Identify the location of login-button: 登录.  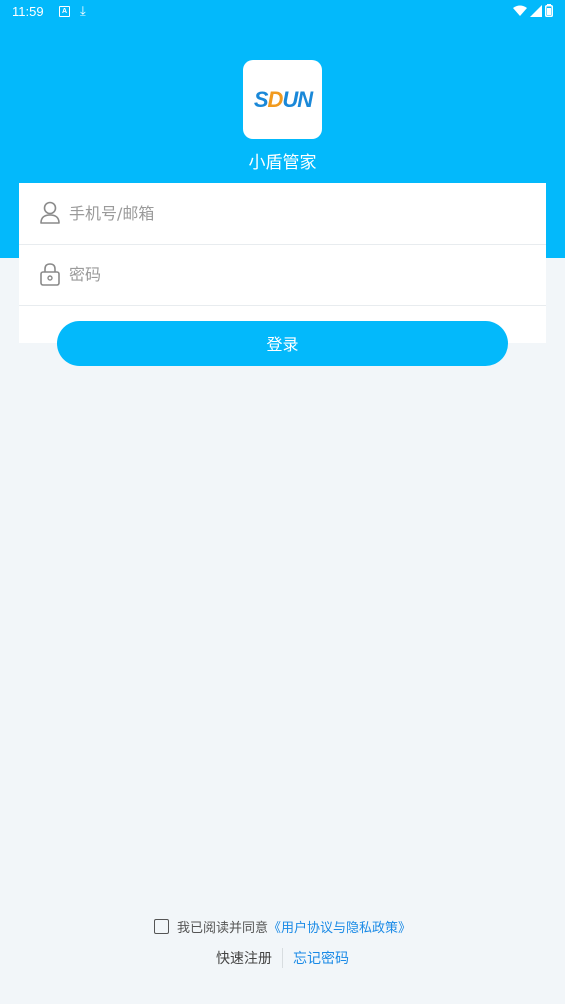
(282, 343).